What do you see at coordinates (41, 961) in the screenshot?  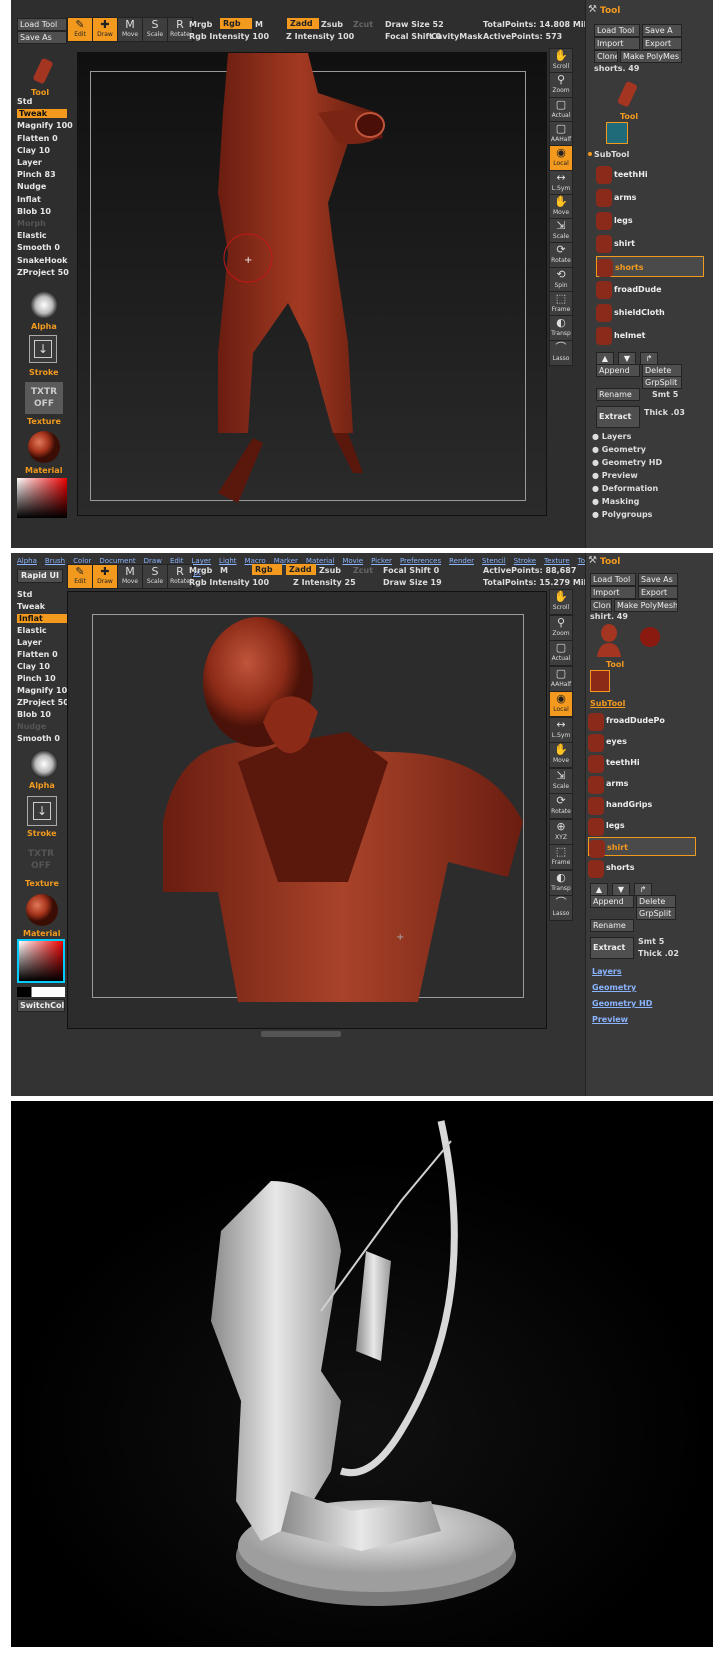 I see `color-picker` at bounding box center [41, 961].